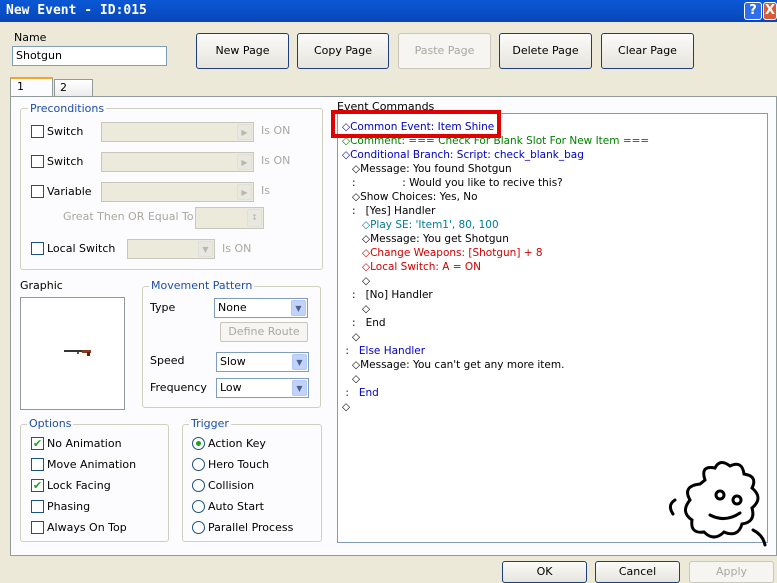 The height and width of the screenshot is (583, 777). What do you see at coordinates (545, 51) in the screenshot?
I see `delete-page-button: Delete Page` at bounding box center [545, 51].